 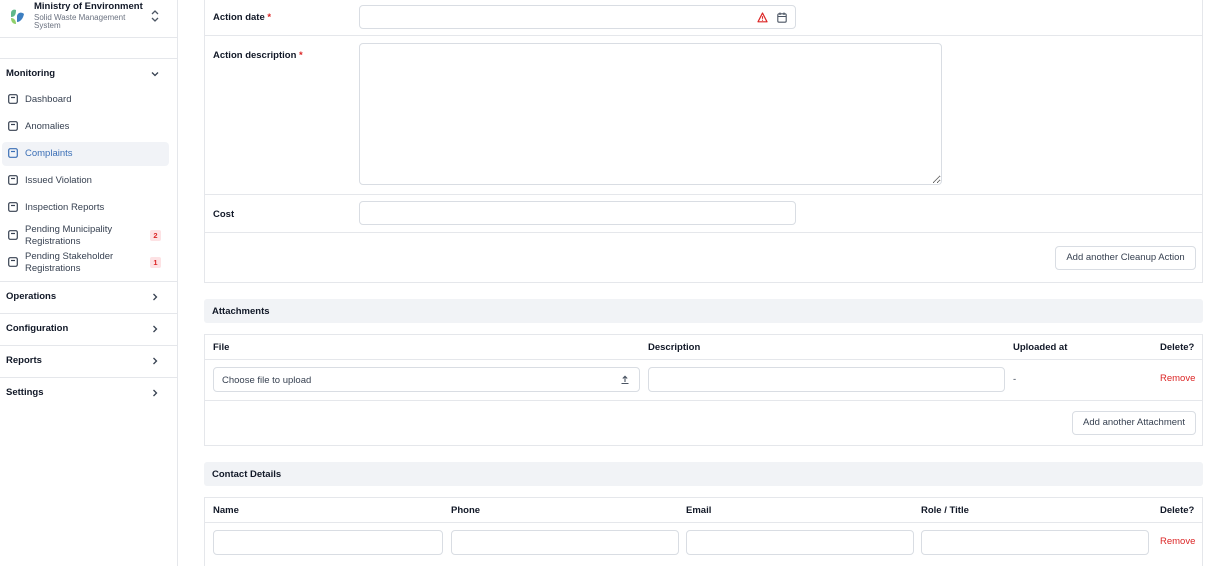 I want to click on nav-section-monitoring: Monitoring, so click(x=88, y=74).